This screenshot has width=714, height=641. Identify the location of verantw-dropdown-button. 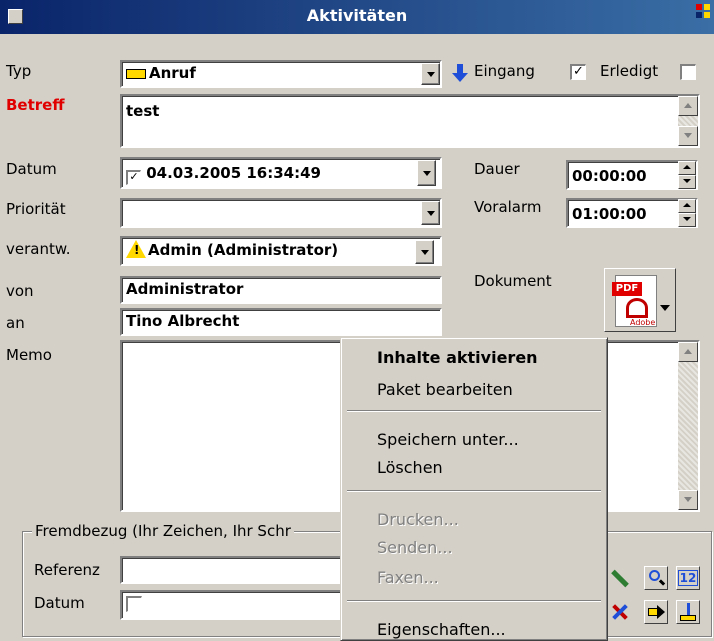
(424, 252).